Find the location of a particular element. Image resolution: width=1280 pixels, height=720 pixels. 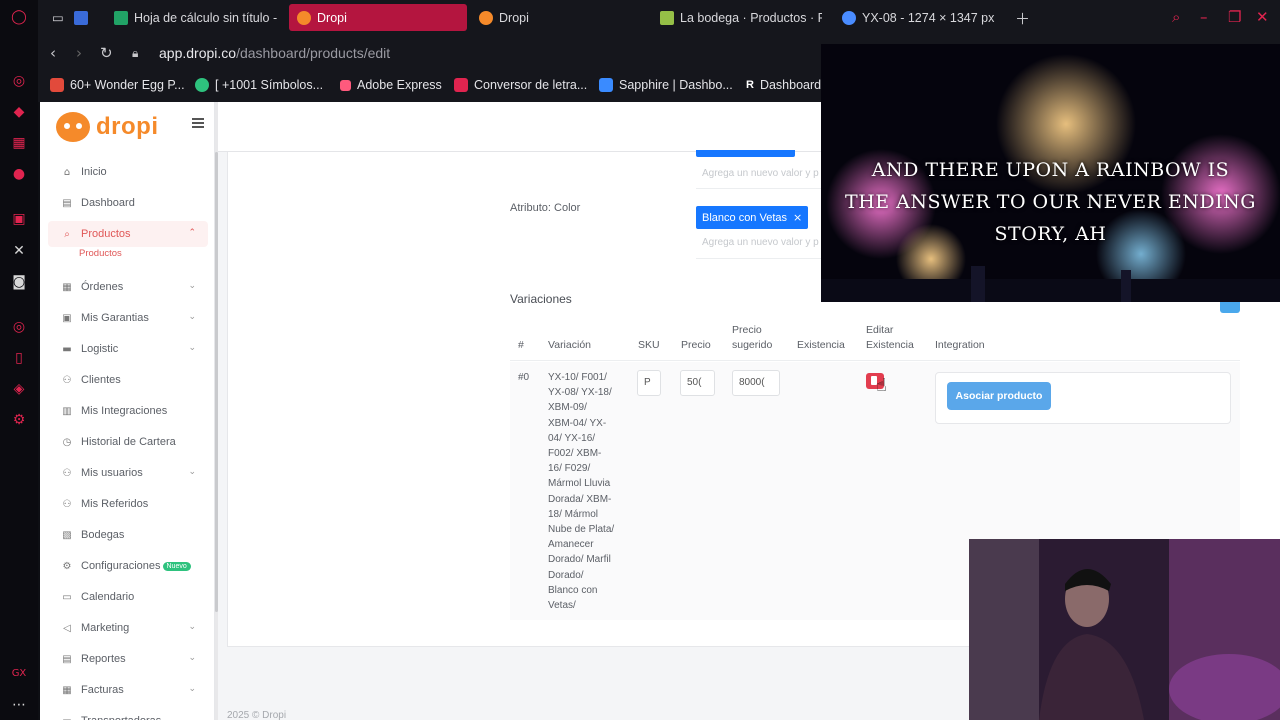

sidebar-item-órdenes: ▦ Órdenes ⌄ is located at coordinates (128, 287).